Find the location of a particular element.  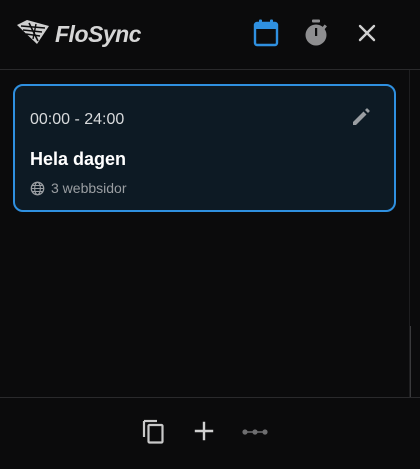

more-options-button is located at coordinates (255, 433).